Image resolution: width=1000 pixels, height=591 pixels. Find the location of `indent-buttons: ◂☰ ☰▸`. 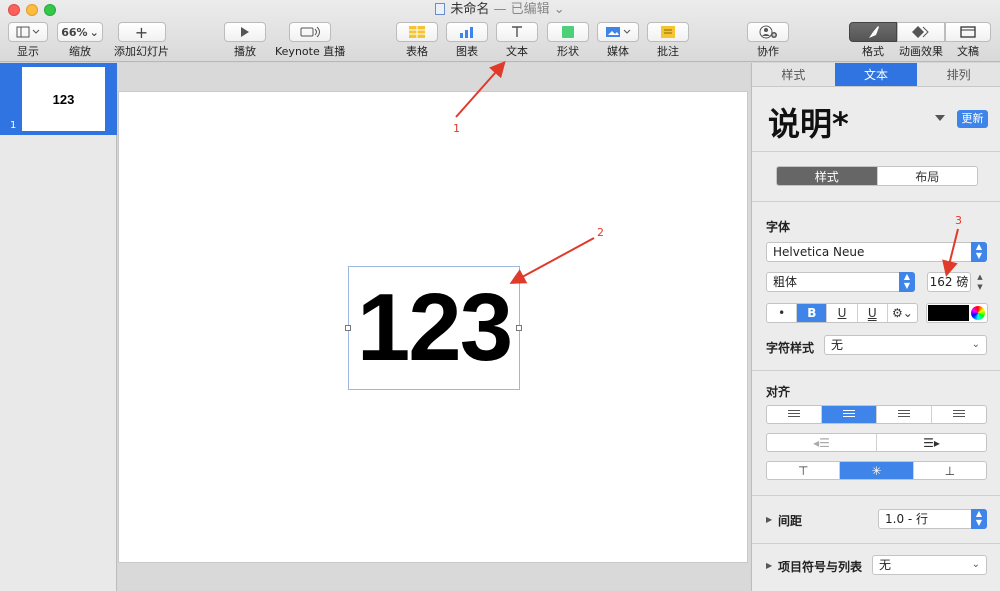

indent-buttons: ◂☰ ☰▸ is located at coordinates (876, 442).